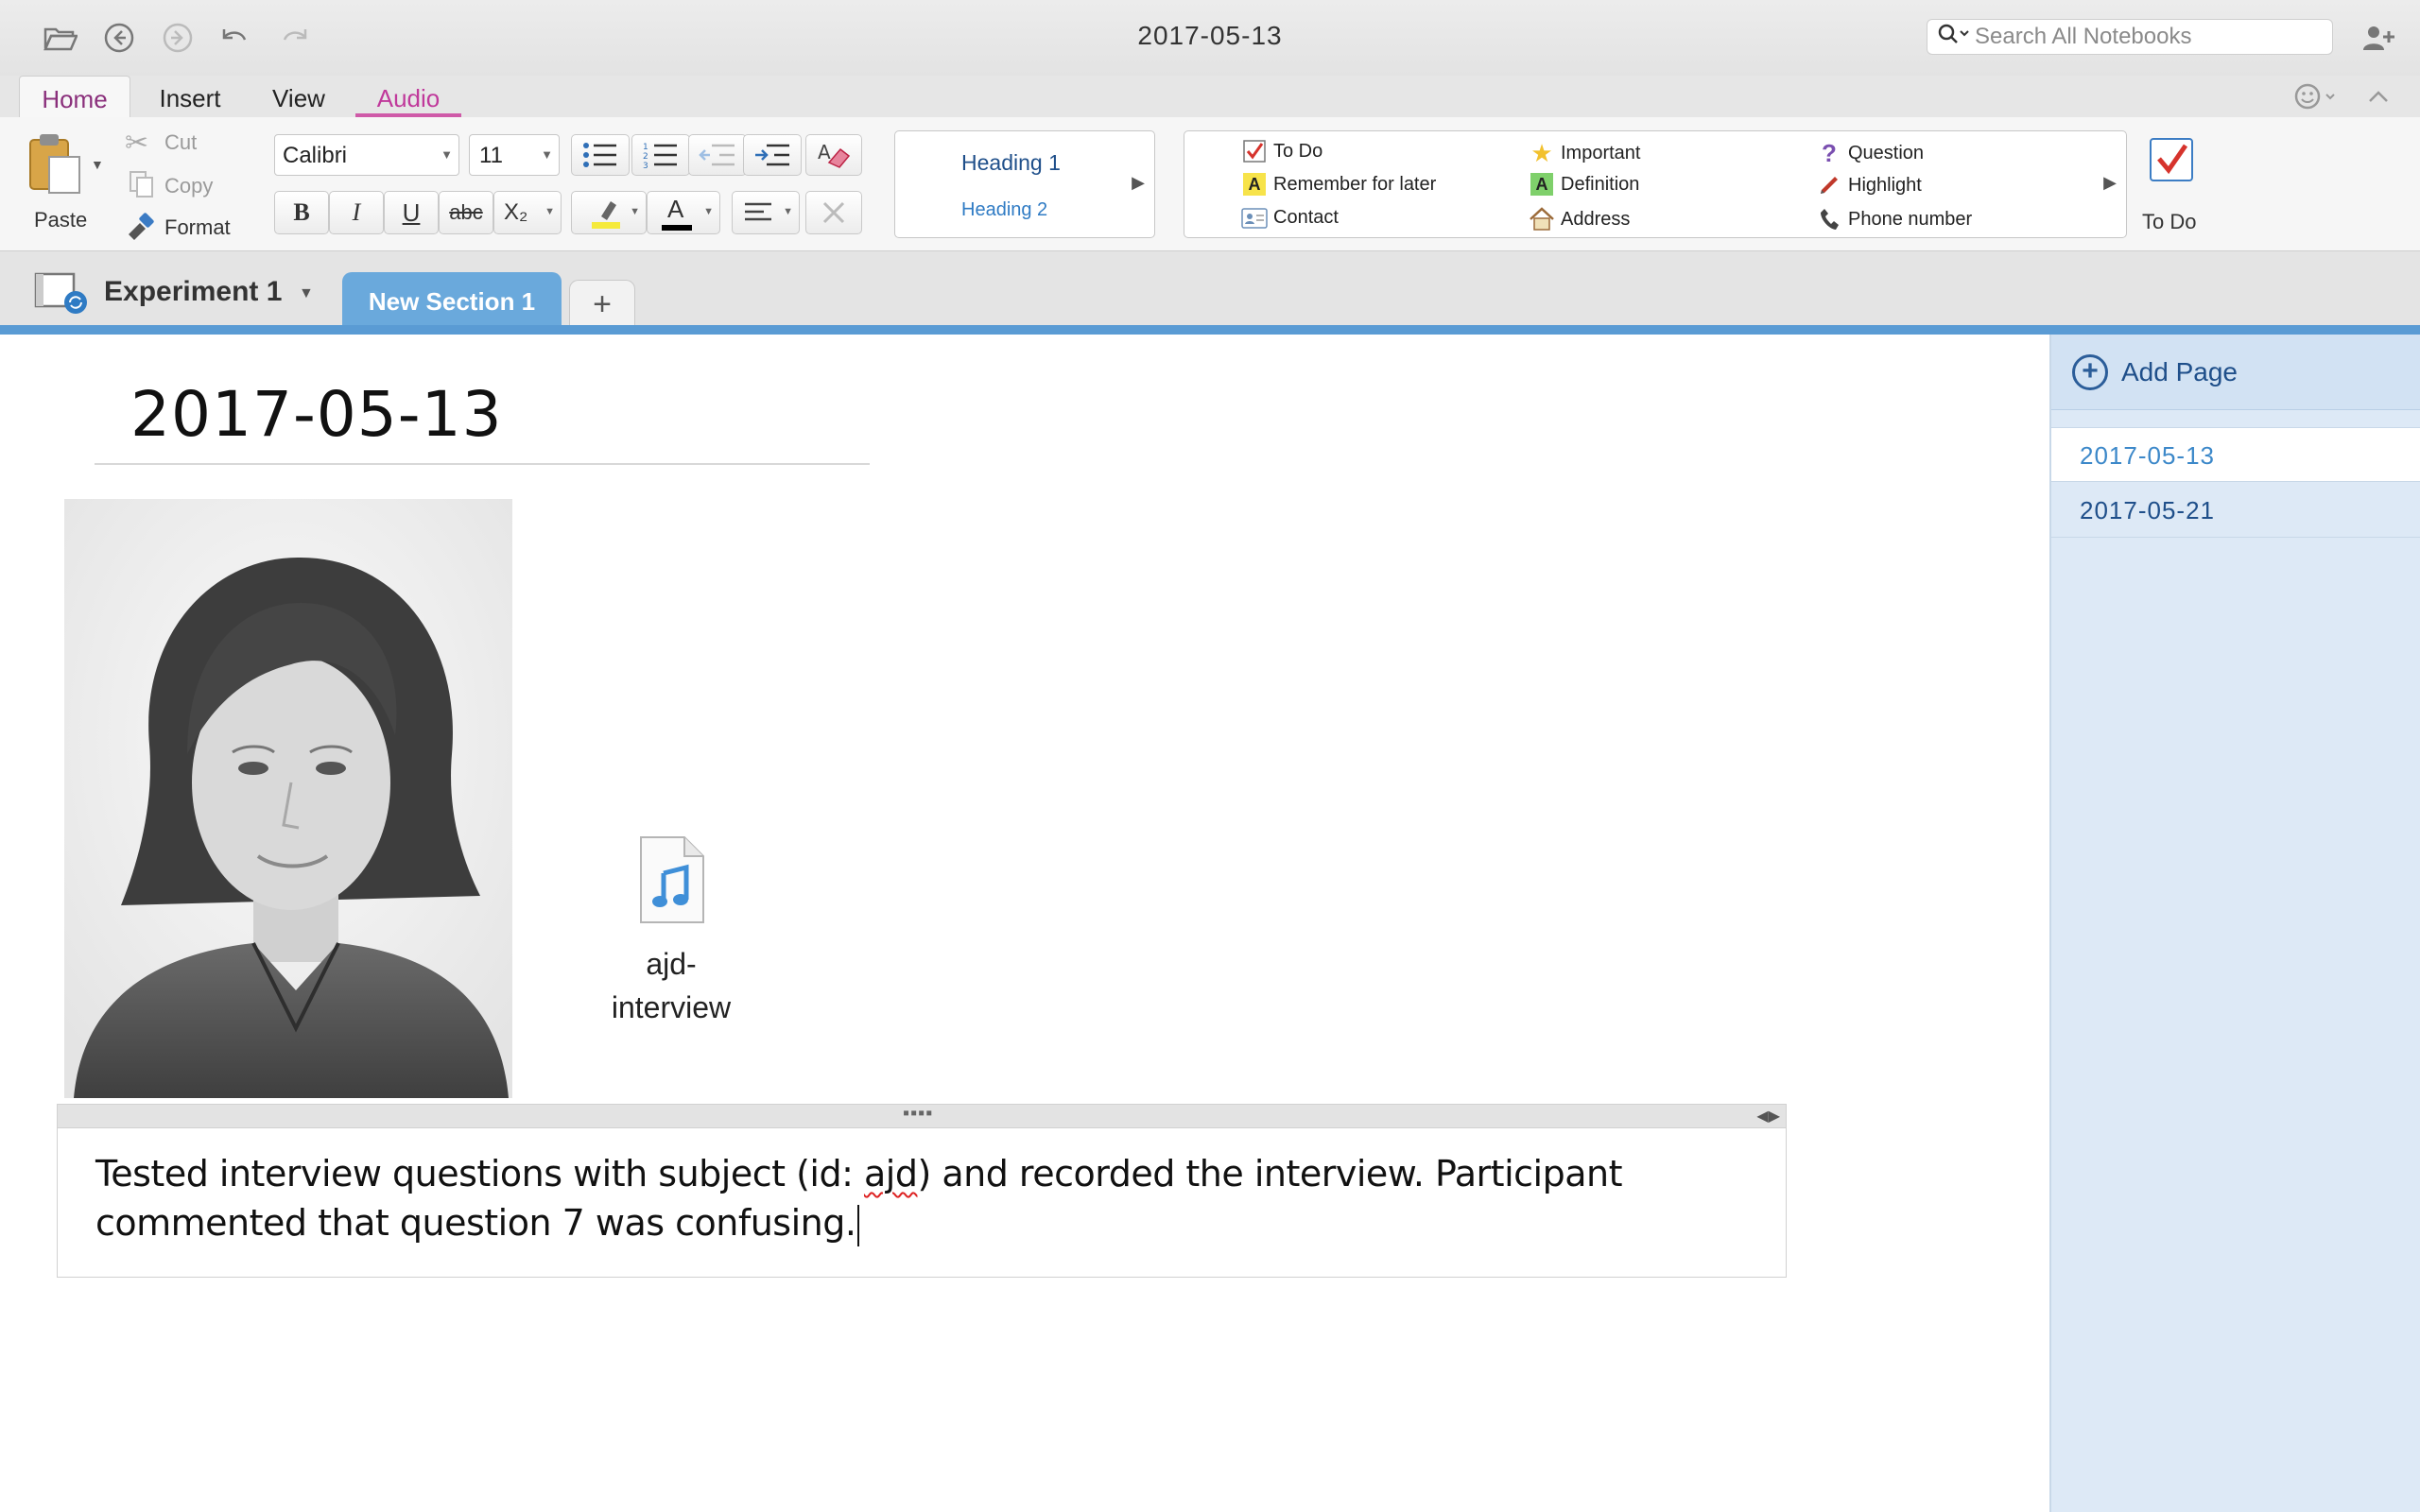 The width and height of the screenshot is (2420, 1512). I want to click on highlight-color-button: ▼, so click(609, 212).